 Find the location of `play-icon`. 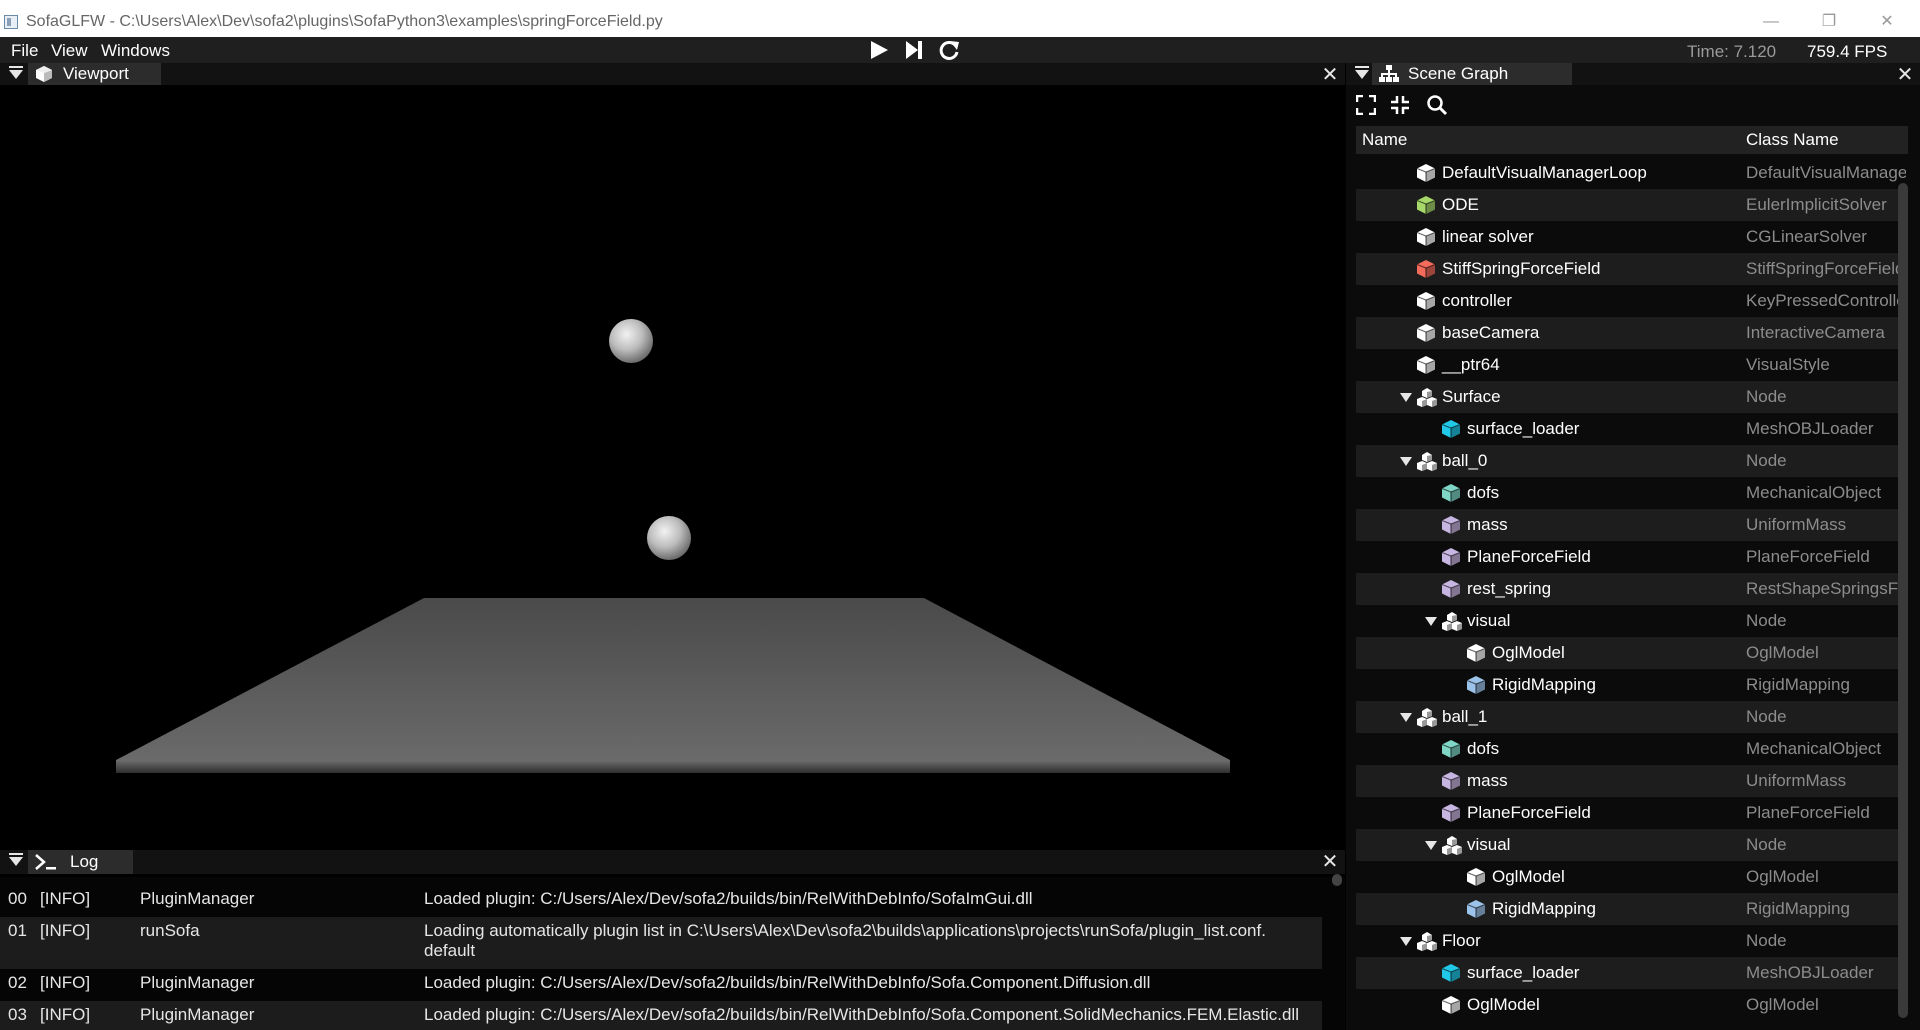

play-icon is located at coordinates (879, 50).